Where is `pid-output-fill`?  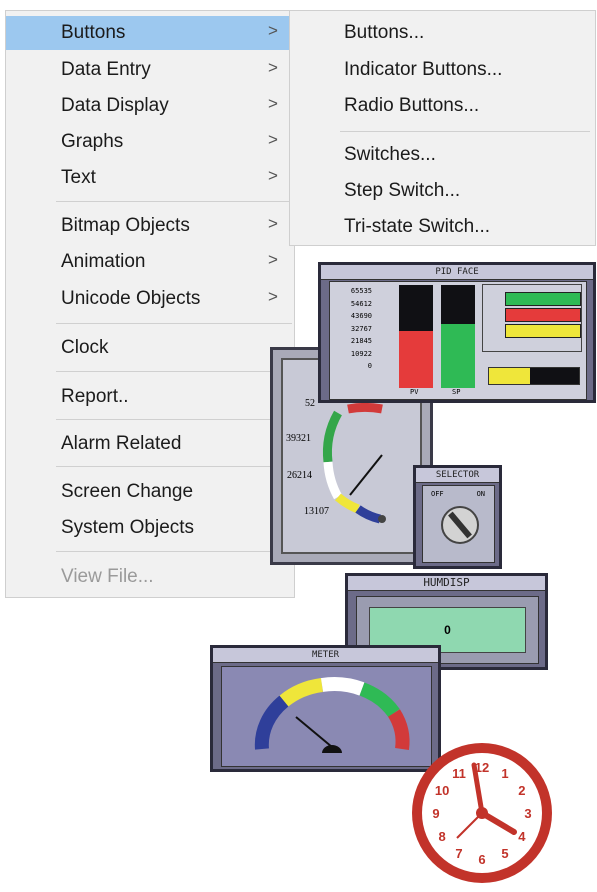
pid-output-fill is located at coordinates (510, 376).